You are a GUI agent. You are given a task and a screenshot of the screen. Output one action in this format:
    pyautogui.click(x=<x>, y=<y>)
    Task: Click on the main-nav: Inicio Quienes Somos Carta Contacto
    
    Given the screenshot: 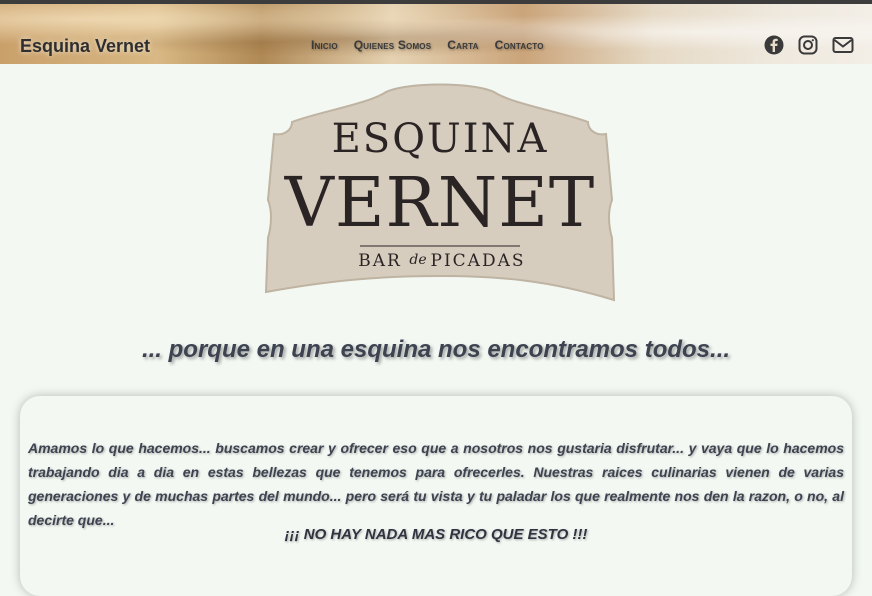 What is the action you would take?
    pyautogui.click(x=427, y=45)
    